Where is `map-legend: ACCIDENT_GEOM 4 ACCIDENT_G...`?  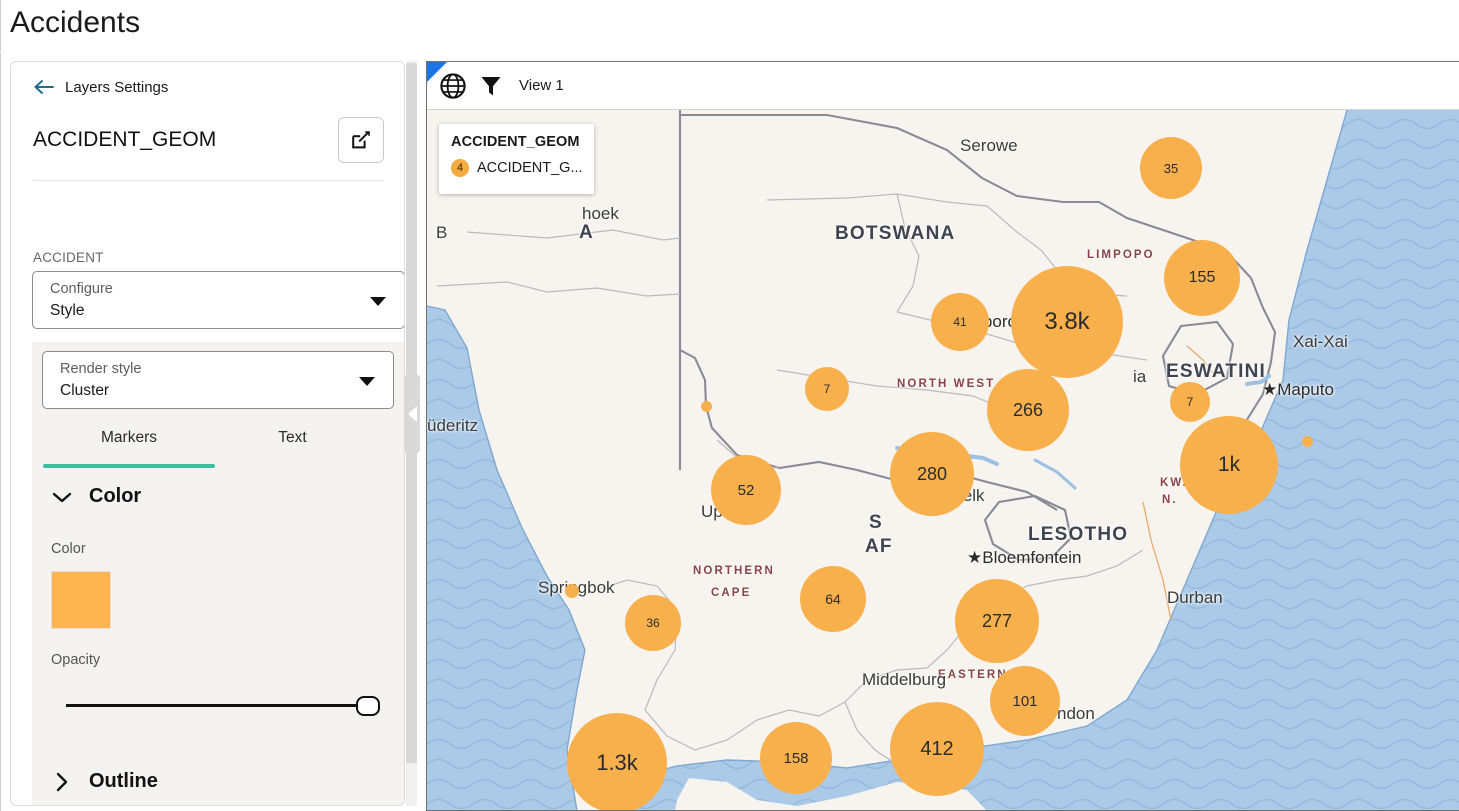 map-legend: ACCIDENT_GEOM 4 ACCIDENT_G... is located at coordinates (516, 159).